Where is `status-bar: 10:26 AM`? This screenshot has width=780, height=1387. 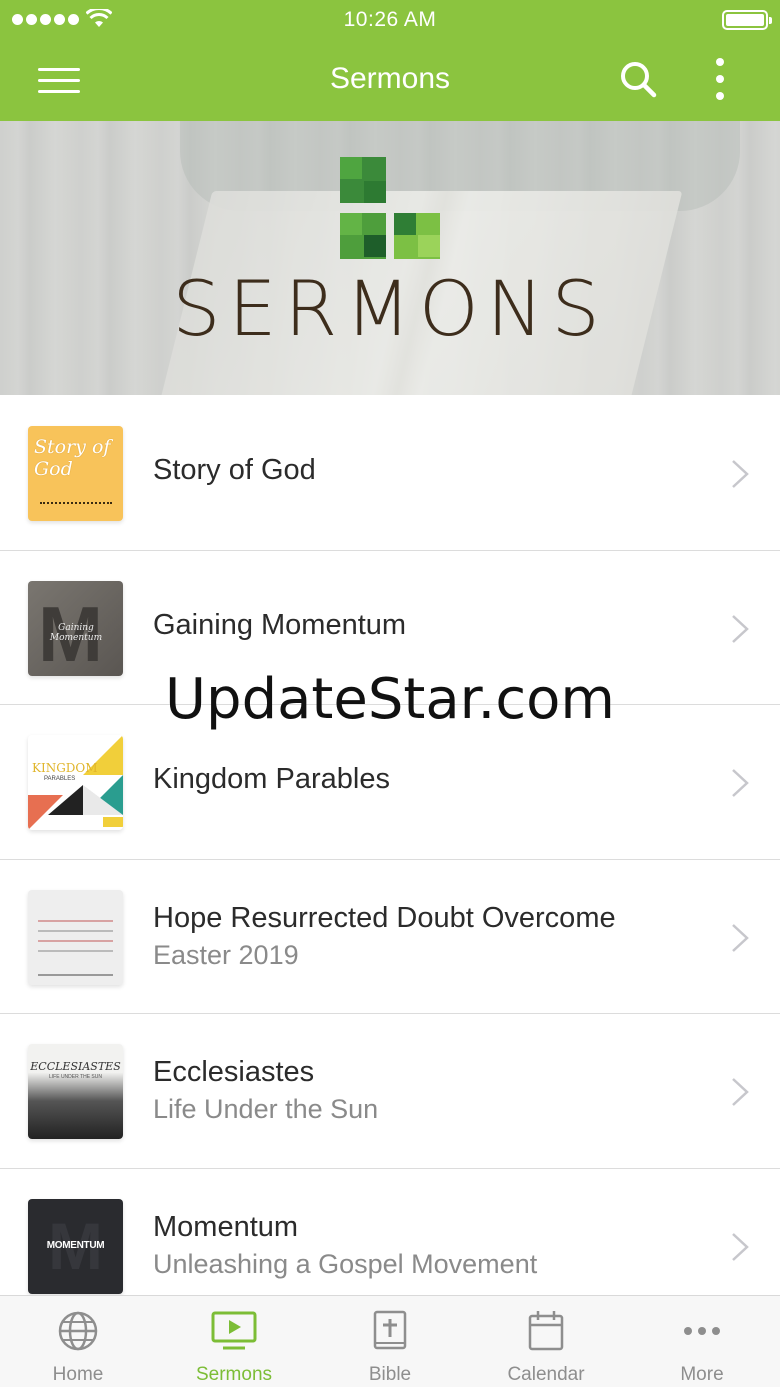
status-bar: 10:26 AM is located at coordinates (390, 20).